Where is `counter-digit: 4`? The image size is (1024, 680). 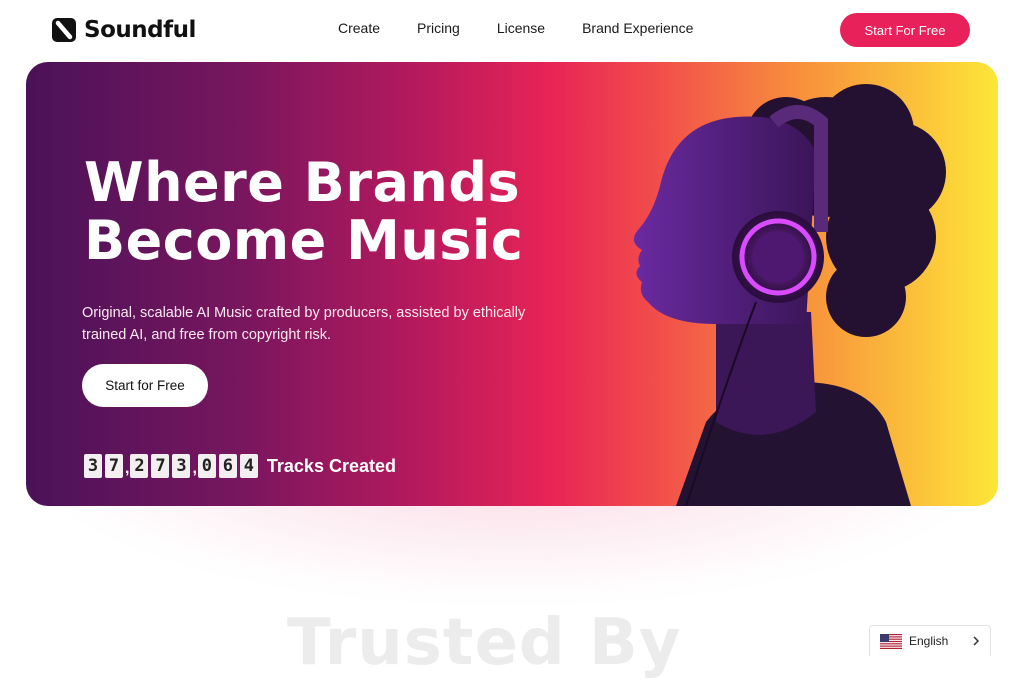 counter-digit: 4 is located at coordinates (248, 466).